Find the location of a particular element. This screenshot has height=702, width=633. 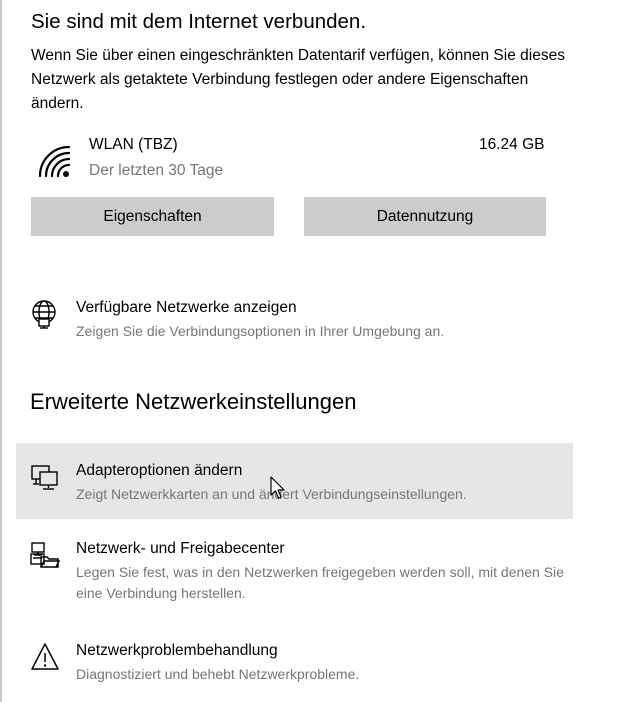

available-networks-title: Verfügbare Netzwerke anzeigen is located at coordinates (186, 307).